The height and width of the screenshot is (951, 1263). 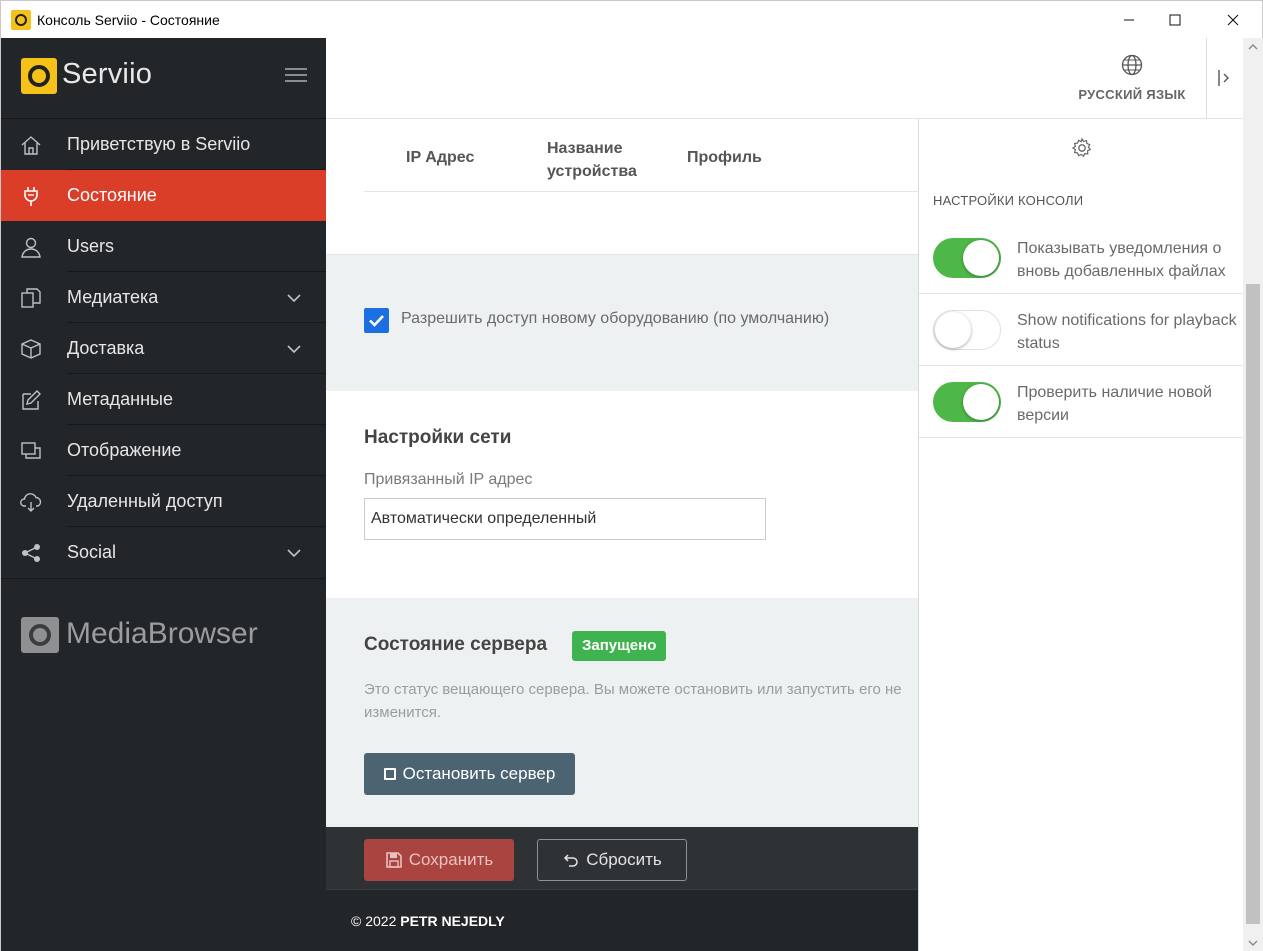 What do you see at coordinates (438, 437) in the screenshot?
I see `network-settings-title: Настройки сети` at bounding box center [438, 437].